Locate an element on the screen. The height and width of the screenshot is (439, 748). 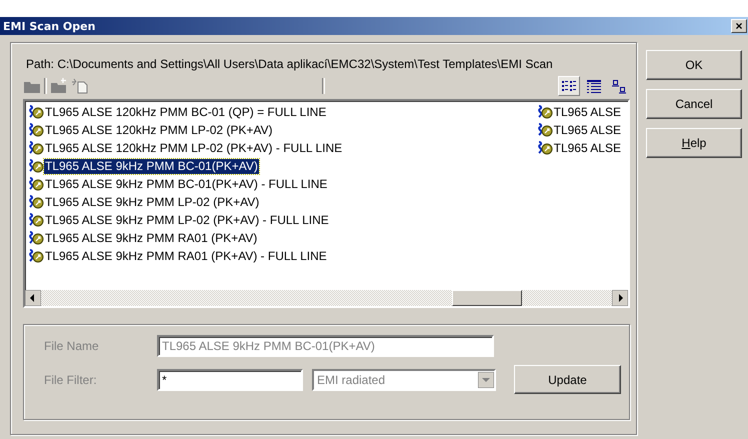
scroll-right-icon is located at coordinates (620, 298).